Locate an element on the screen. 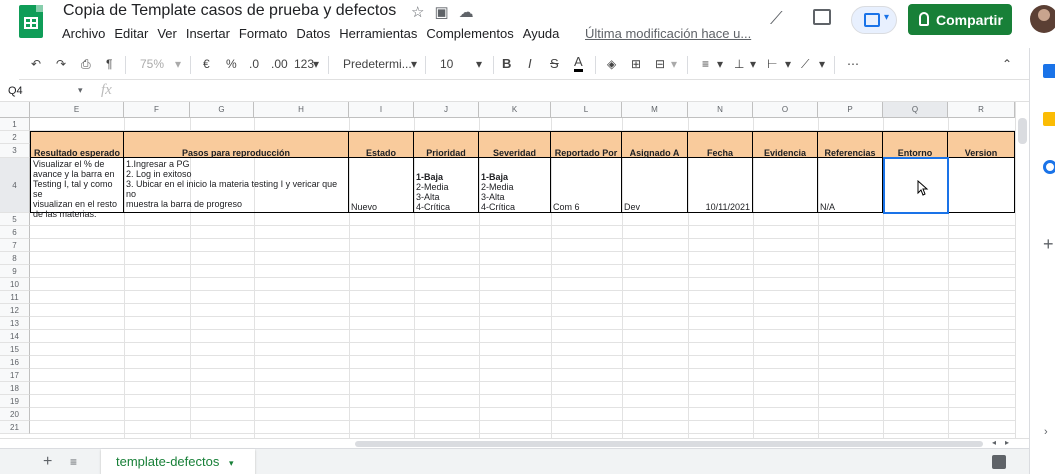 The height and width of the screenshot is (474, 1055). cell-fecha: 10/11/2021 is located at coordinates (720, 185).